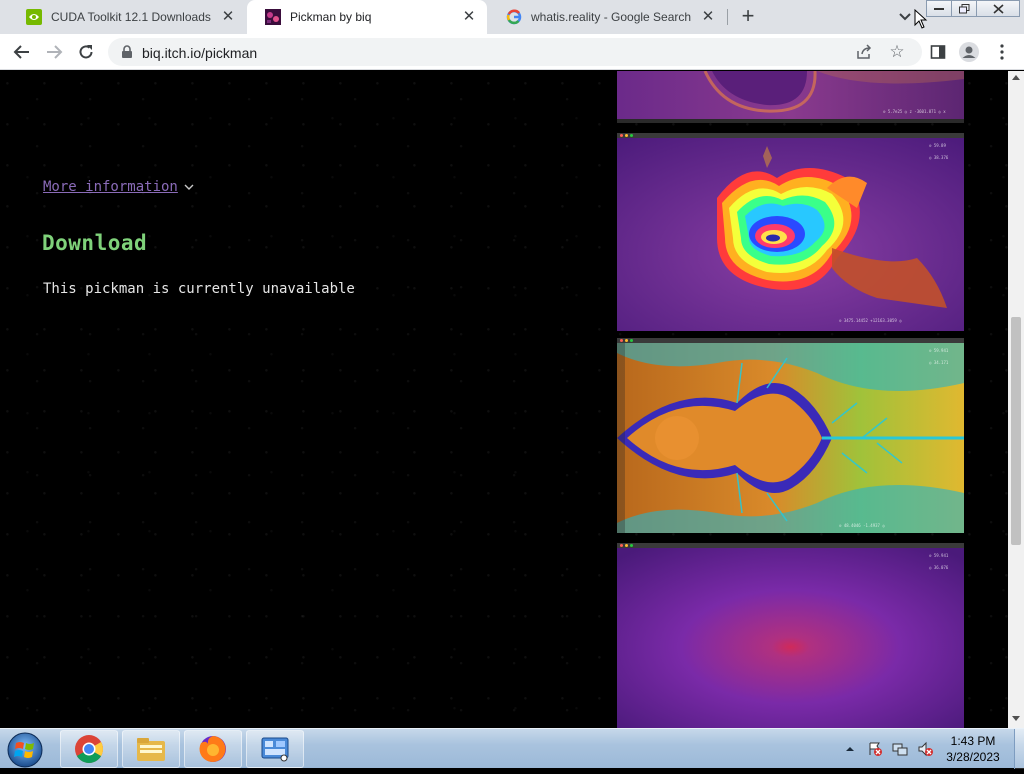  What do you see at coordinates (748, 16) in the screenshot?
I see `new-tab-button: +` at bounding box center [748, 16].